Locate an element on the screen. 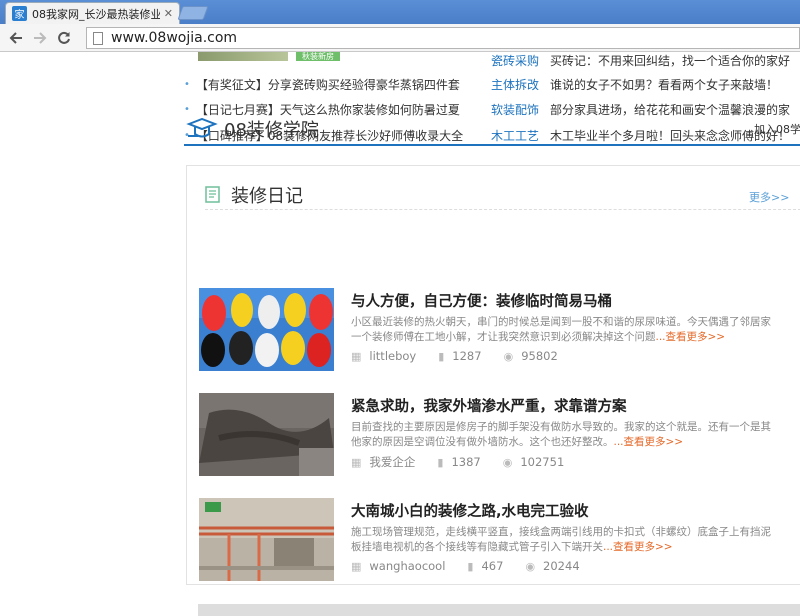  address-bar: www.08wojia.com is located at coordinates (443, 38).